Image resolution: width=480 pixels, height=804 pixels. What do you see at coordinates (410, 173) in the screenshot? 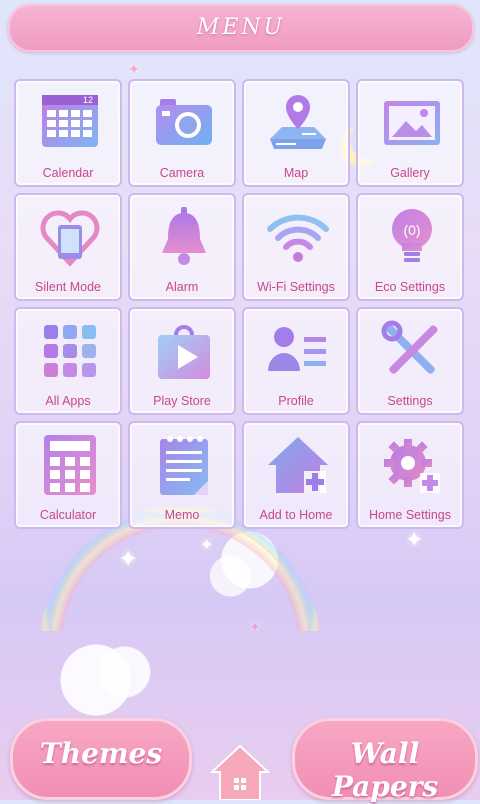
I see `tile-label: Gallery` at bounding box center [410, 173].